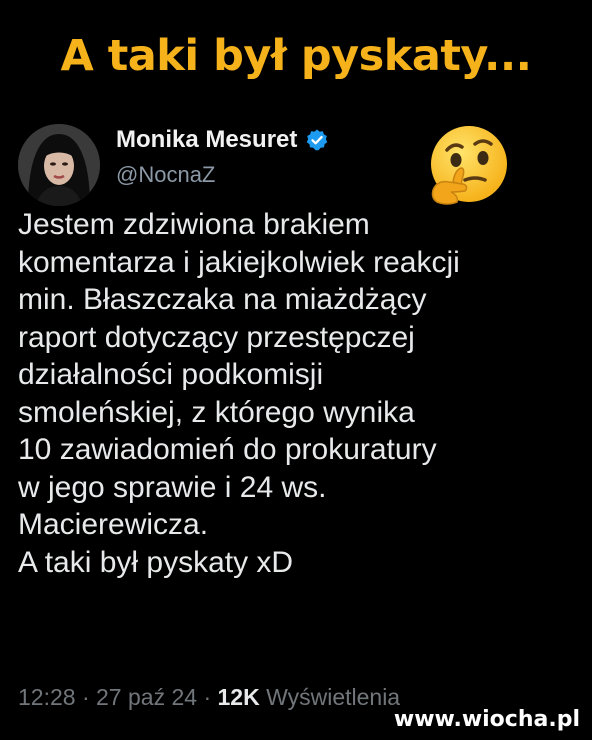 The width and height of the screenshot is (592, 740). Describe the element at coordinates (47, 697) in the screenshot. I see `tweet-time: 12:28` at that location.